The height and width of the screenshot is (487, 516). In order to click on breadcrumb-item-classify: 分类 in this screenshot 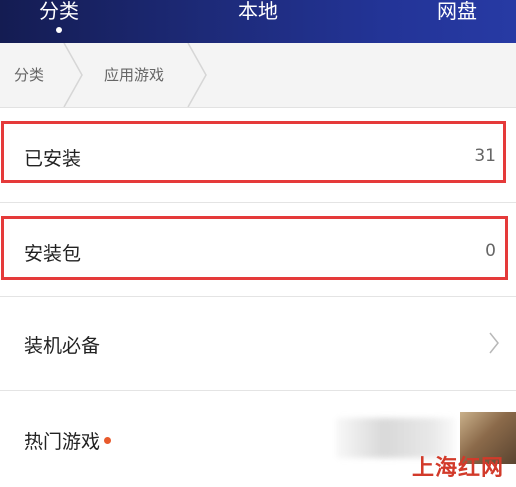, I will do `click(29, 74)`.